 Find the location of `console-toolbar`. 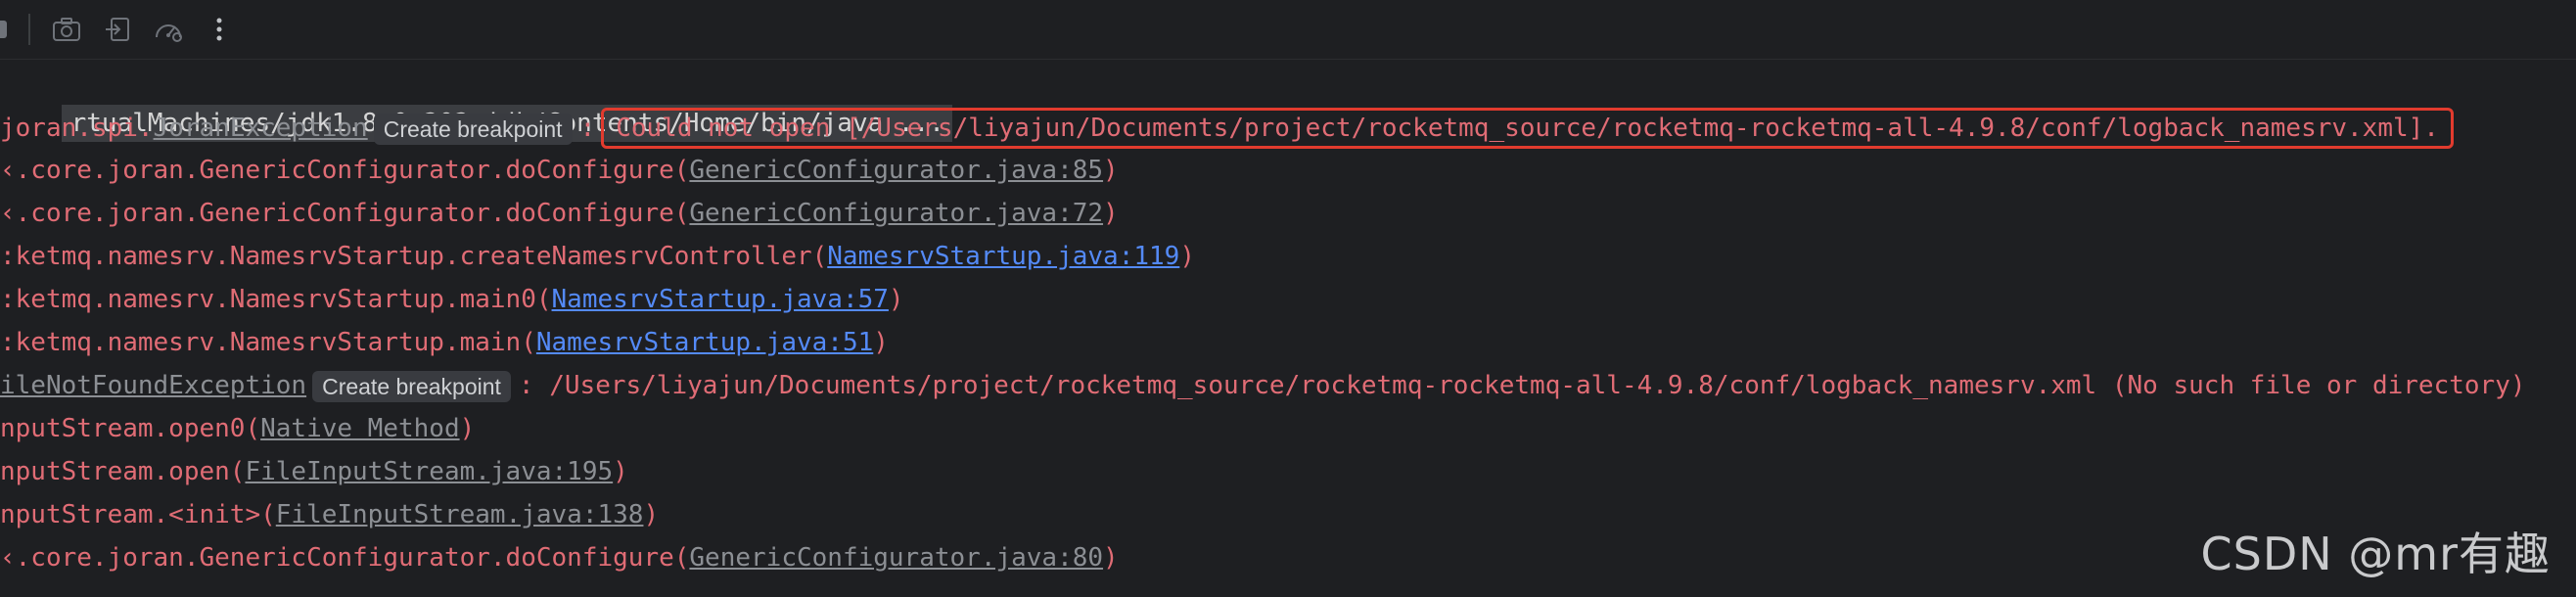

console-toolbar is located at coordinates (1288, 30).